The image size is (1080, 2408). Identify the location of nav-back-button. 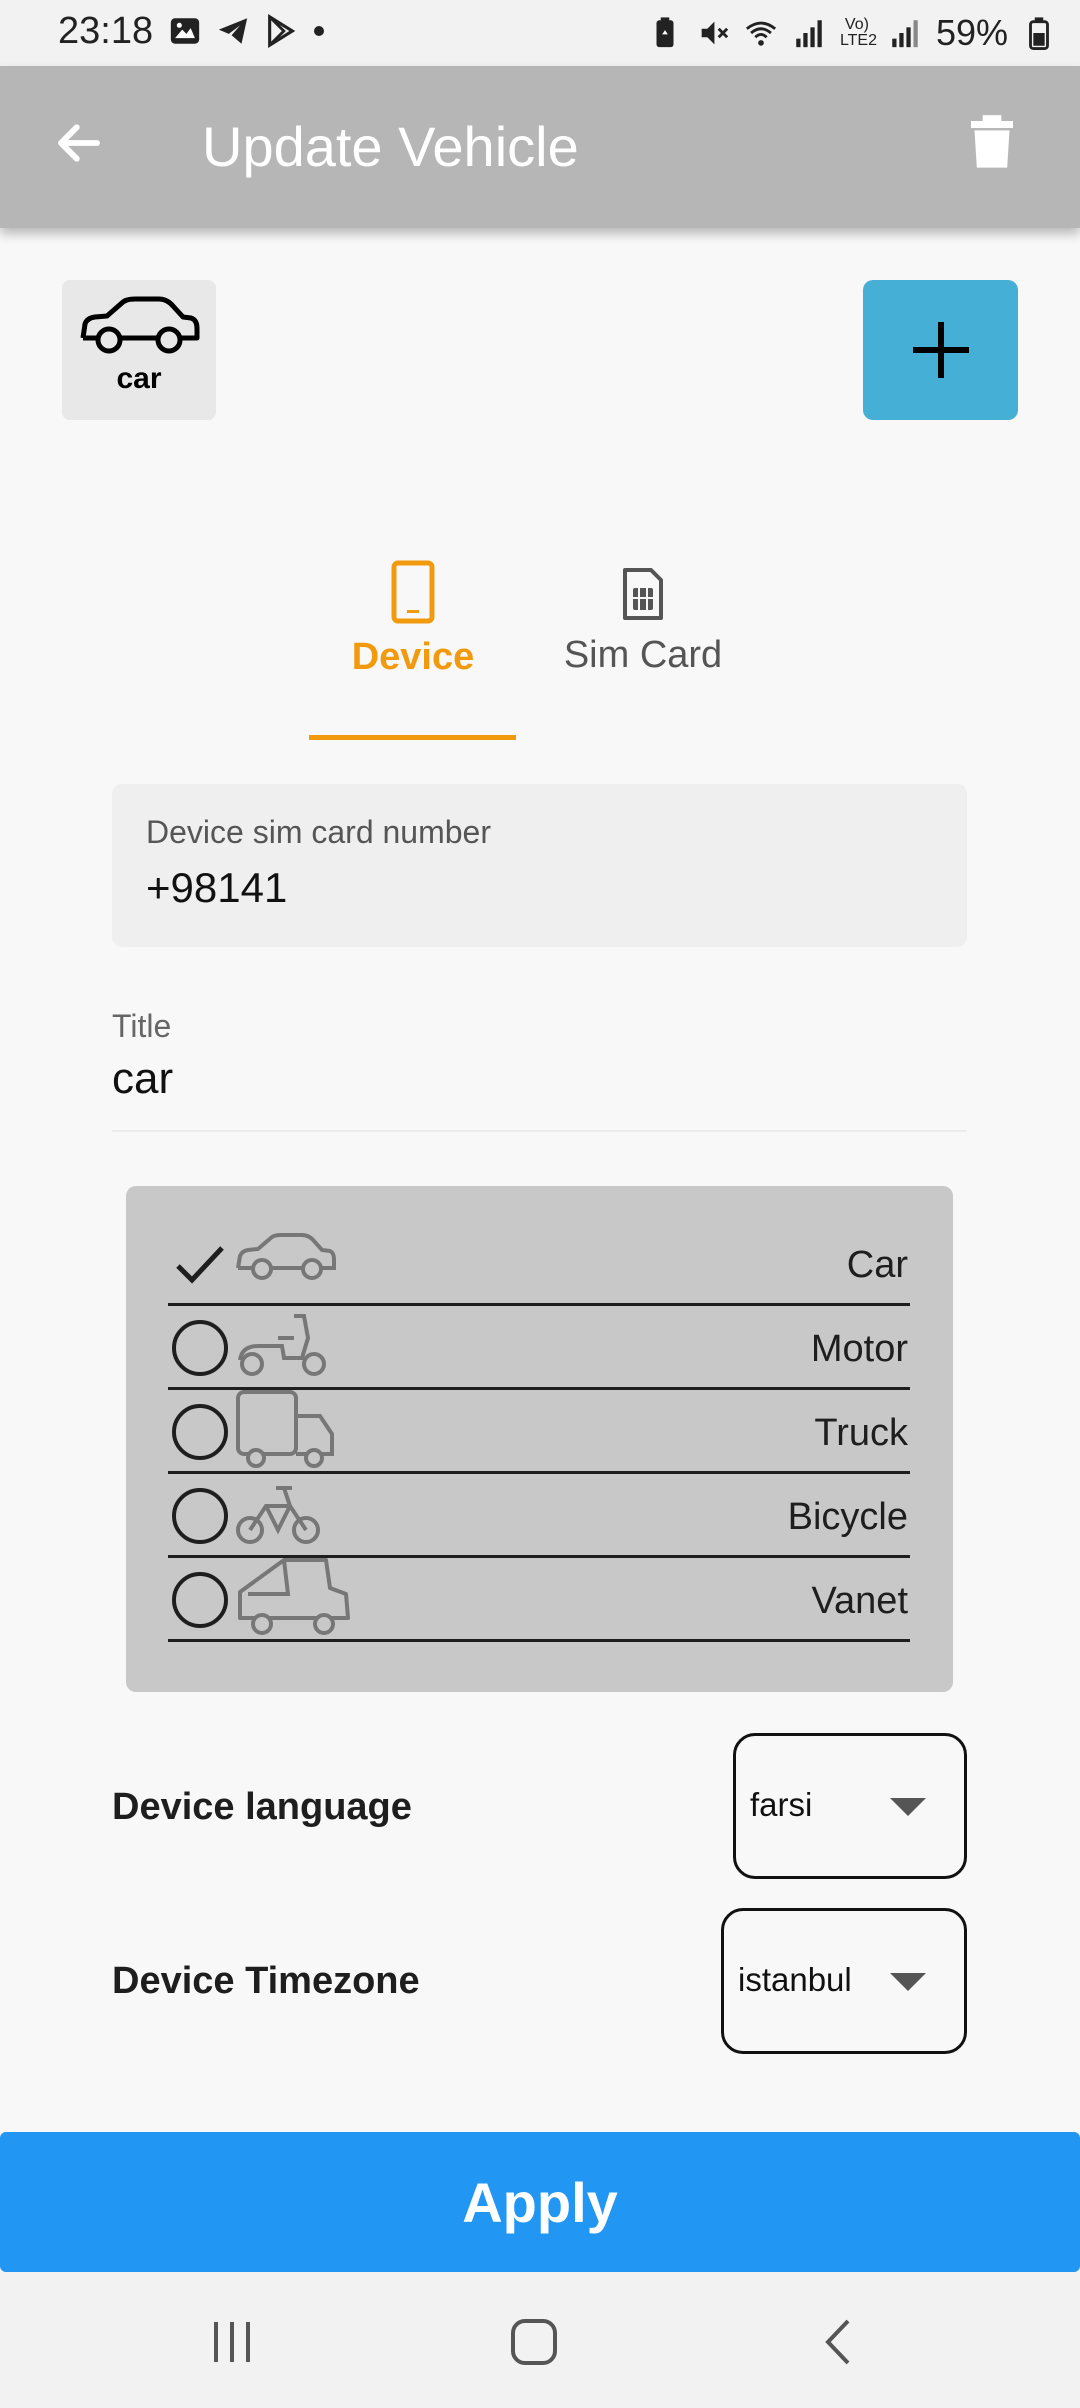
(838, 2342).